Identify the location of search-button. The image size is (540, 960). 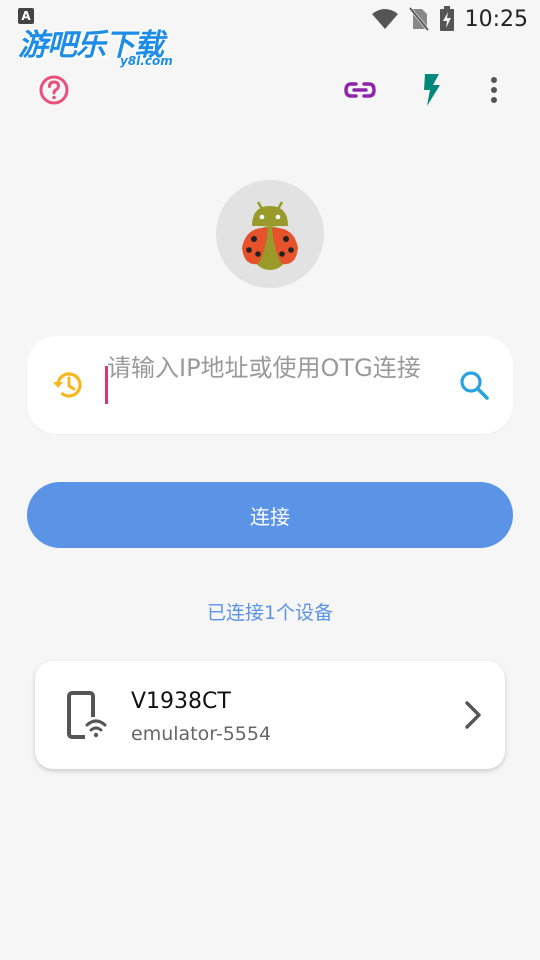
(474, 385).